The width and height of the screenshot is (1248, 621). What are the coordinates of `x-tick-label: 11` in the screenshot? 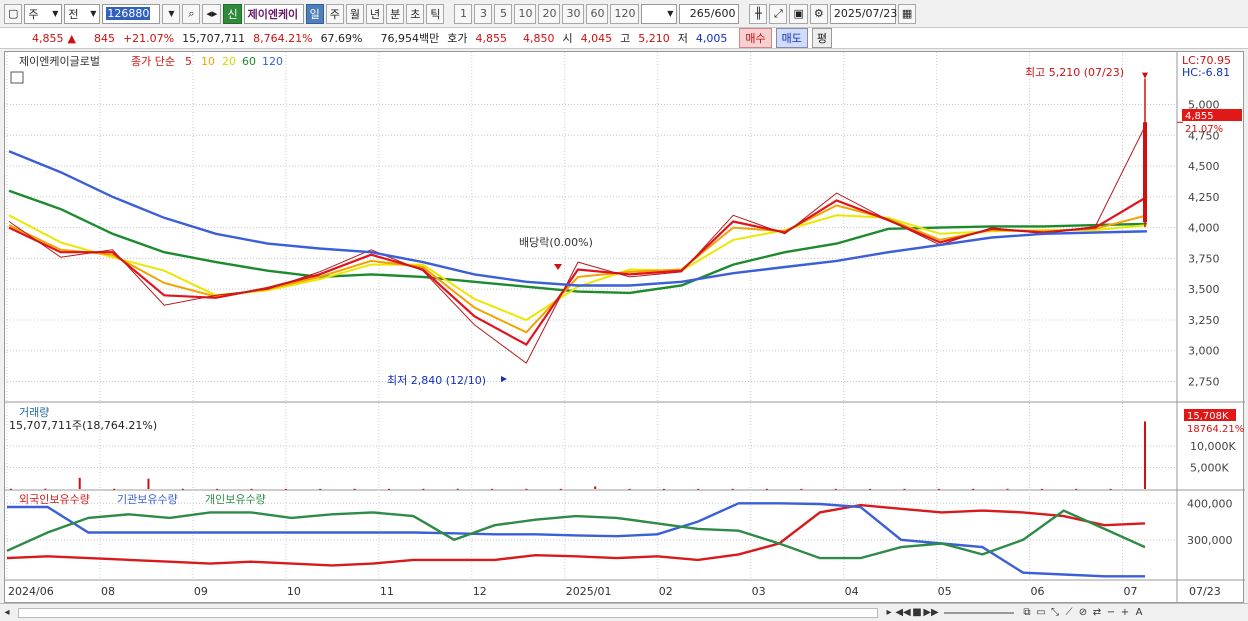 It's located at (387, 591).